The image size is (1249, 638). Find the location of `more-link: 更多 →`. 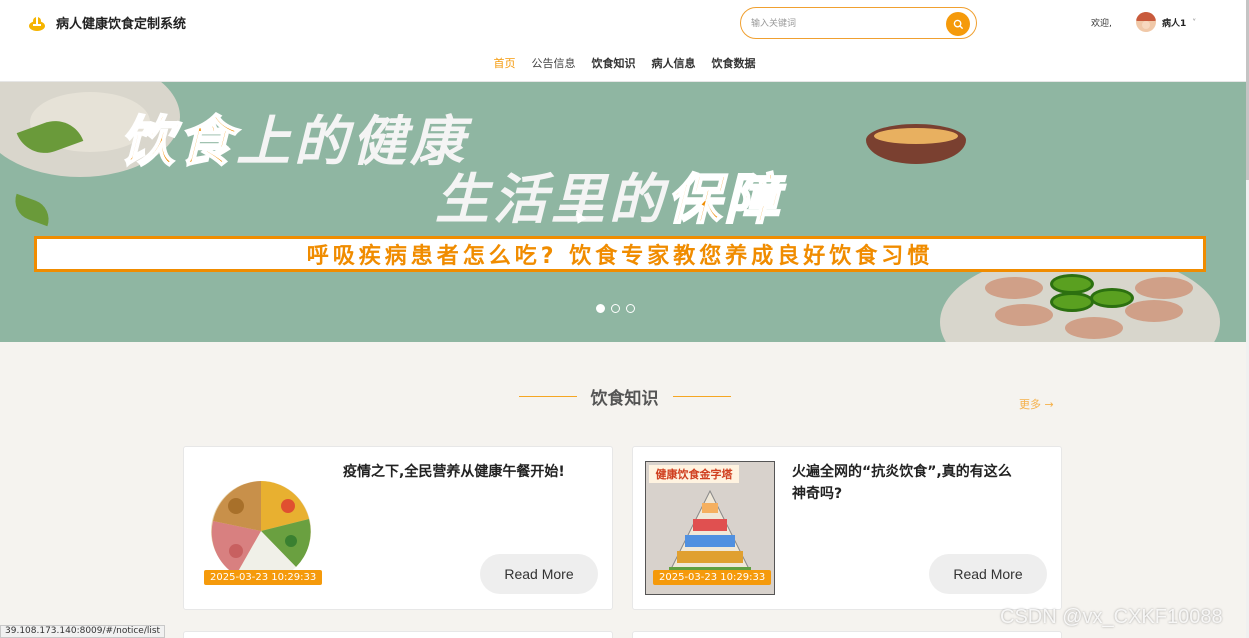

more-link: 更多 → is located at coordinates (1036, 404).